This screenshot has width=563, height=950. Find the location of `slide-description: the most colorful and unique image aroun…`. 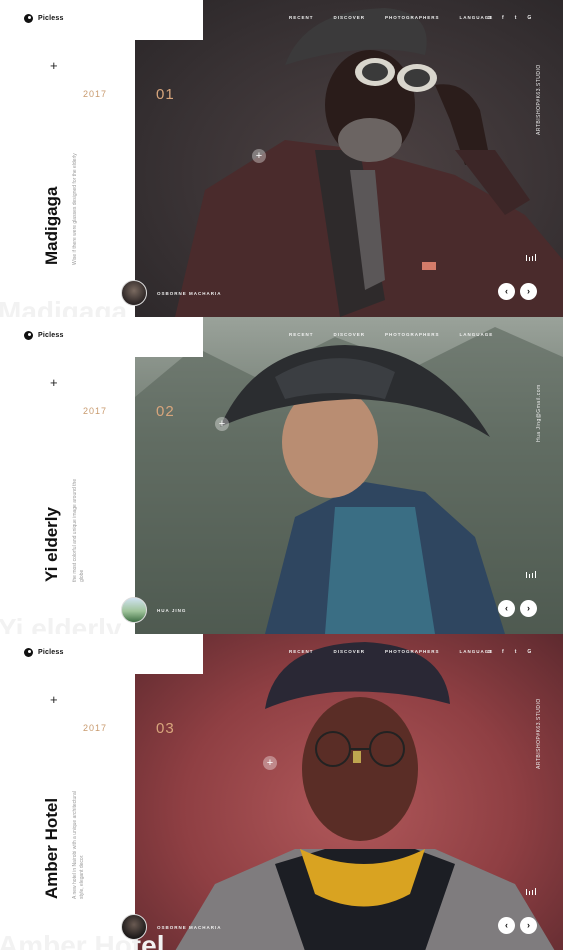

slide-description: the most colorful and unique image aroun… is located at coordinates (78, 530).